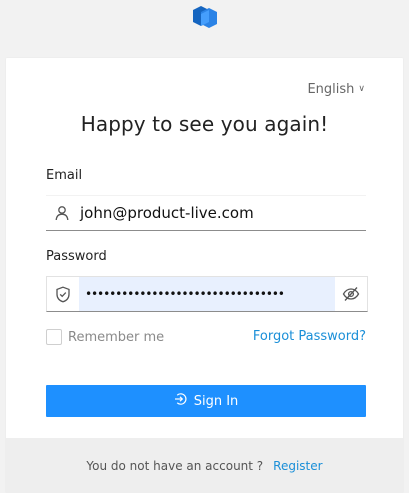 The height and width of the screenshot is (493, 409). I want to click on password-field: •••••••••••••••••••••••••••••••••, so click(207, 294).